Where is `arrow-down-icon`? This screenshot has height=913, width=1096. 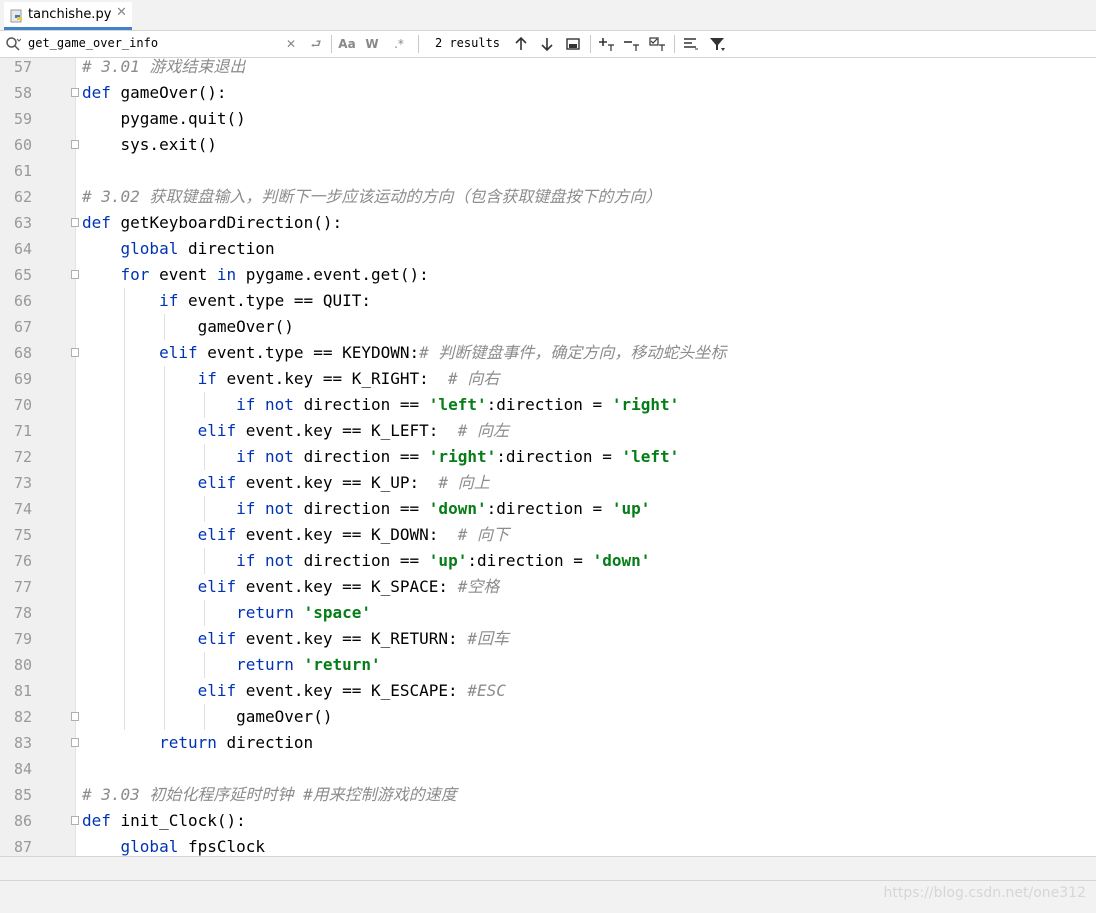 arrow-down-icon is located at coordinates (547, 44).